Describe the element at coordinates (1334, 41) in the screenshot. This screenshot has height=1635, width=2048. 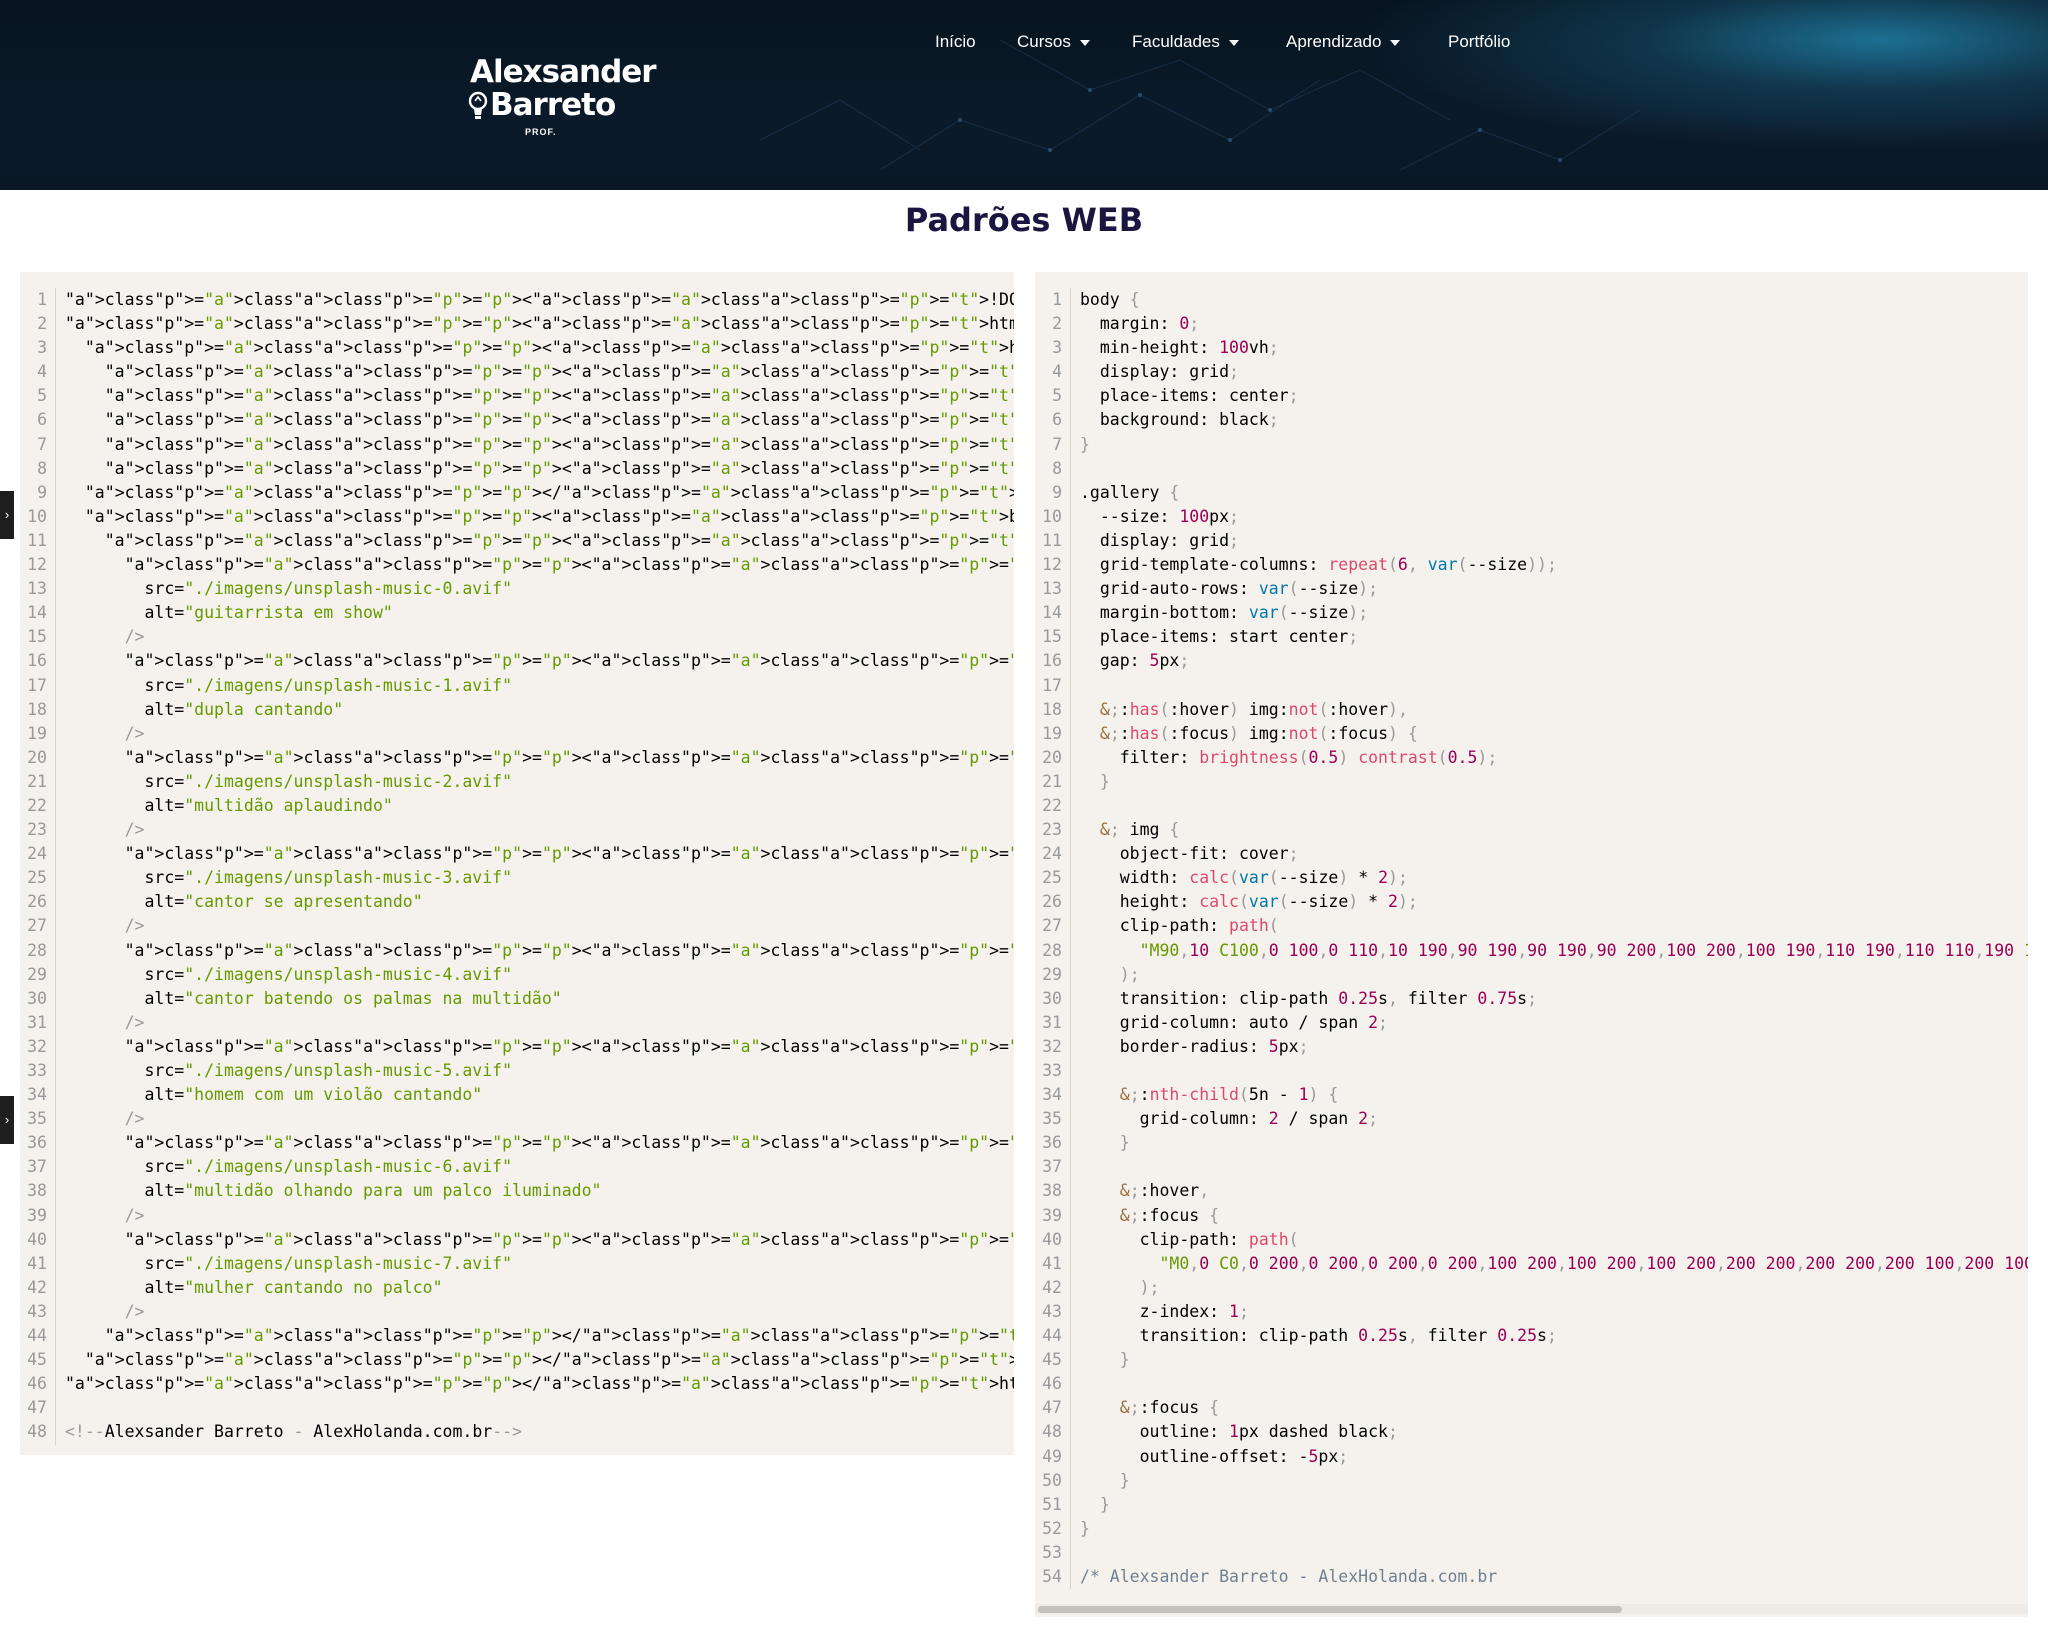
I see `nav-label: Aprendizado` at that location.